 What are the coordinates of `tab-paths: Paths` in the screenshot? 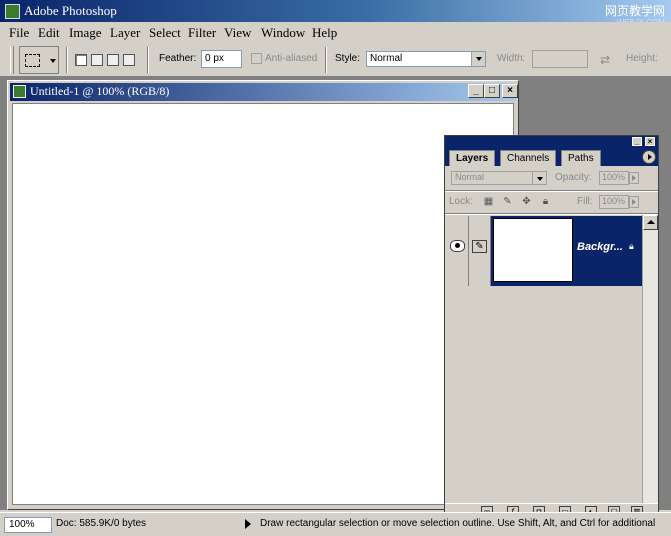 It's located at (581, 158).